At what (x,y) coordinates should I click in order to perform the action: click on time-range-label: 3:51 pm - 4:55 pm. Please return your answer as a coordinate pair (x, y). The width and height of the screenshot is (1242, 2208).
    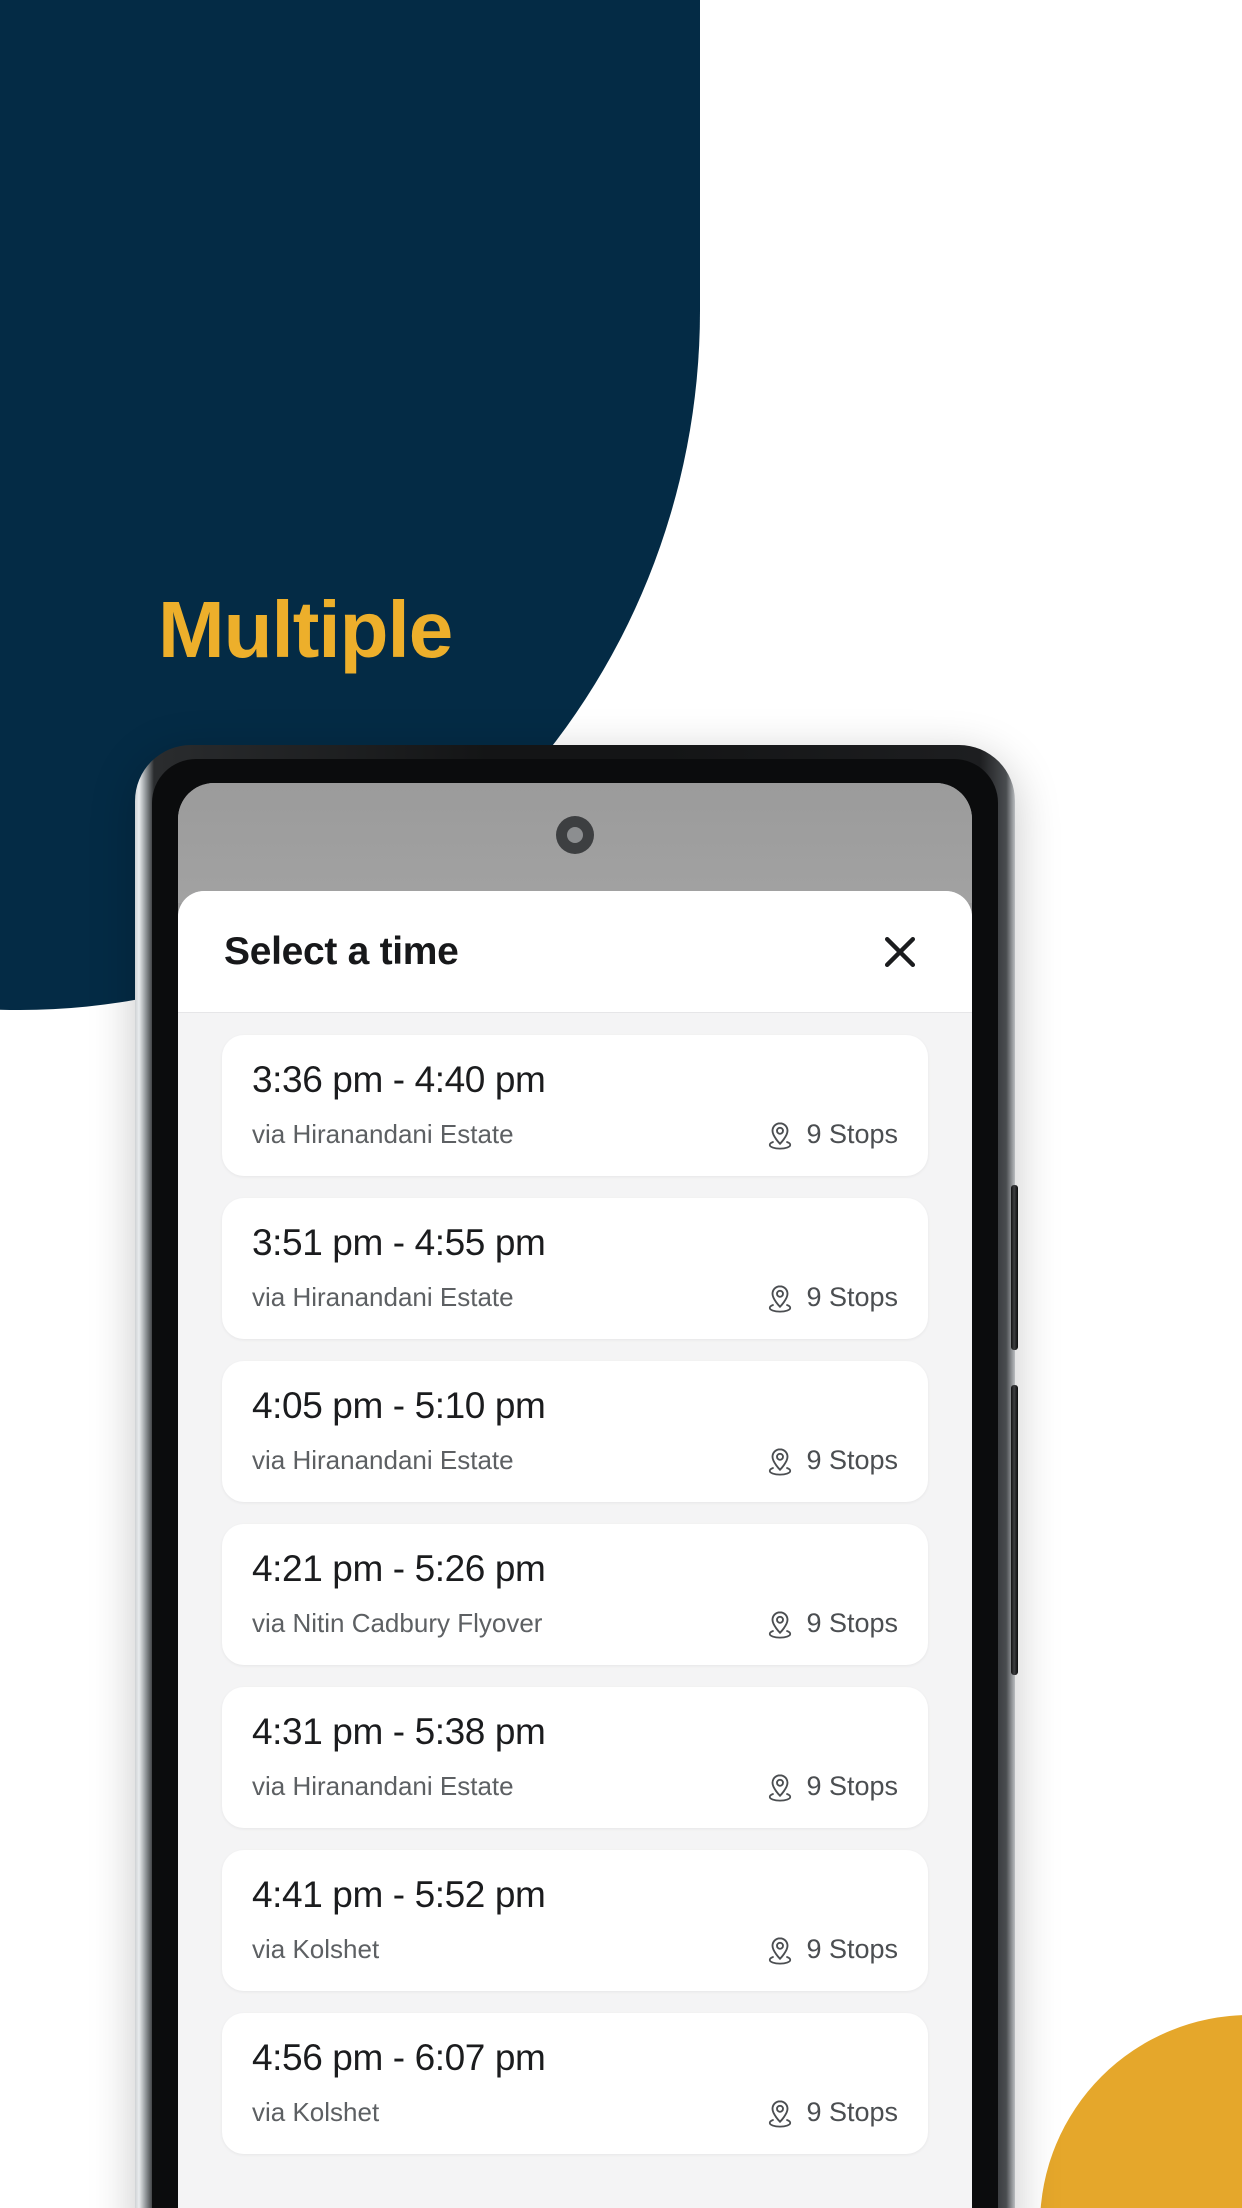
    Looking at the image, I should click on (399, 1242).